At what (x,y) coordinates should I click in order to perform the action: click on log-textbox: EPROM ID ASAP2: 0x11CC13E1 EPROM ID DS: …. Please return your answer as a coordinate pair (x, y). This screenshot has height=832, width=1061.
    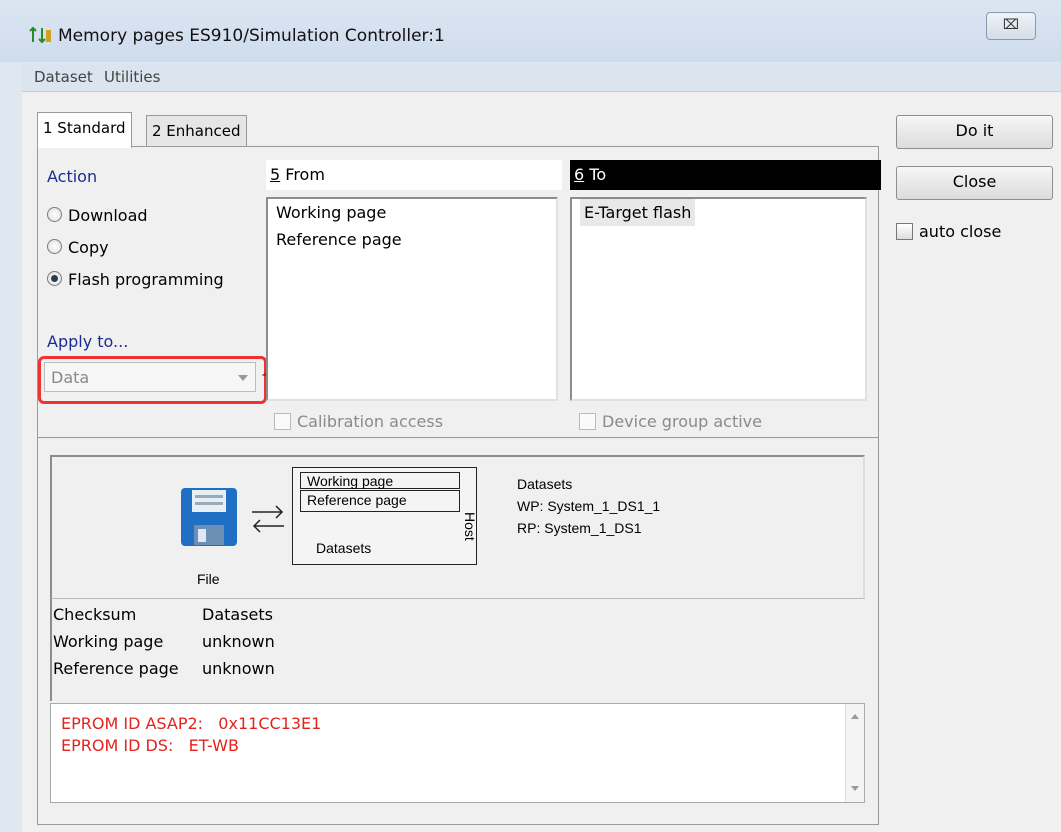
    Looking at the image, I should click on (457, 753).